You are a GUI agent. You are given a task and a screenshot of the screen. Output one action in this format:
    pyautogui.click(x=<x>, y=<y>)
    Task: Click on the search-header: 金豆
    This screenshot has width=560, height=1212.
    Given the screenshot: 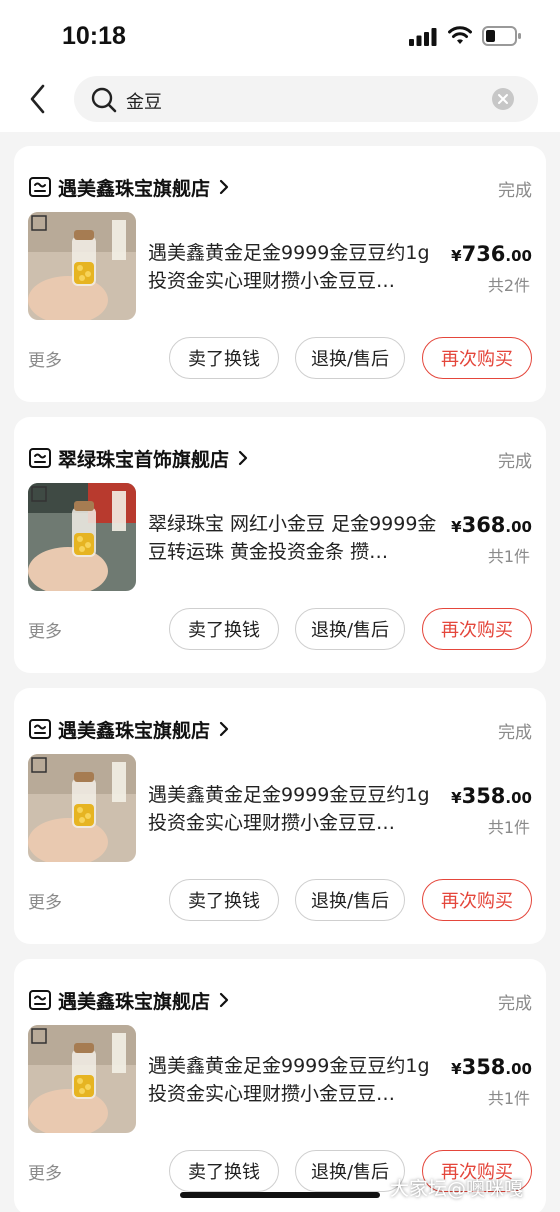 What is the action you would take?
    pyautogui.click(x=280, y=99)
    